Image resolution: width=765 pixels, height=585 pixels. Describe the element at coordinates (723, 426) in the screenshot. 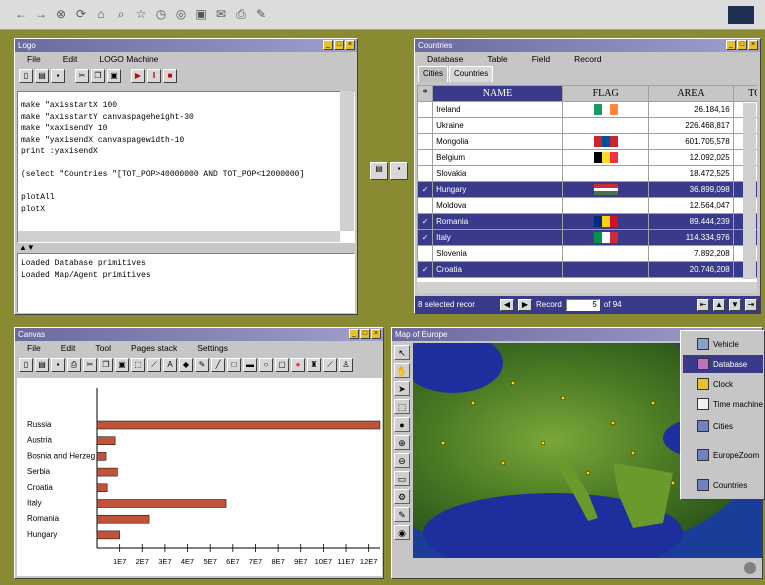

I see `popup-item-cities: Cities` at that location.